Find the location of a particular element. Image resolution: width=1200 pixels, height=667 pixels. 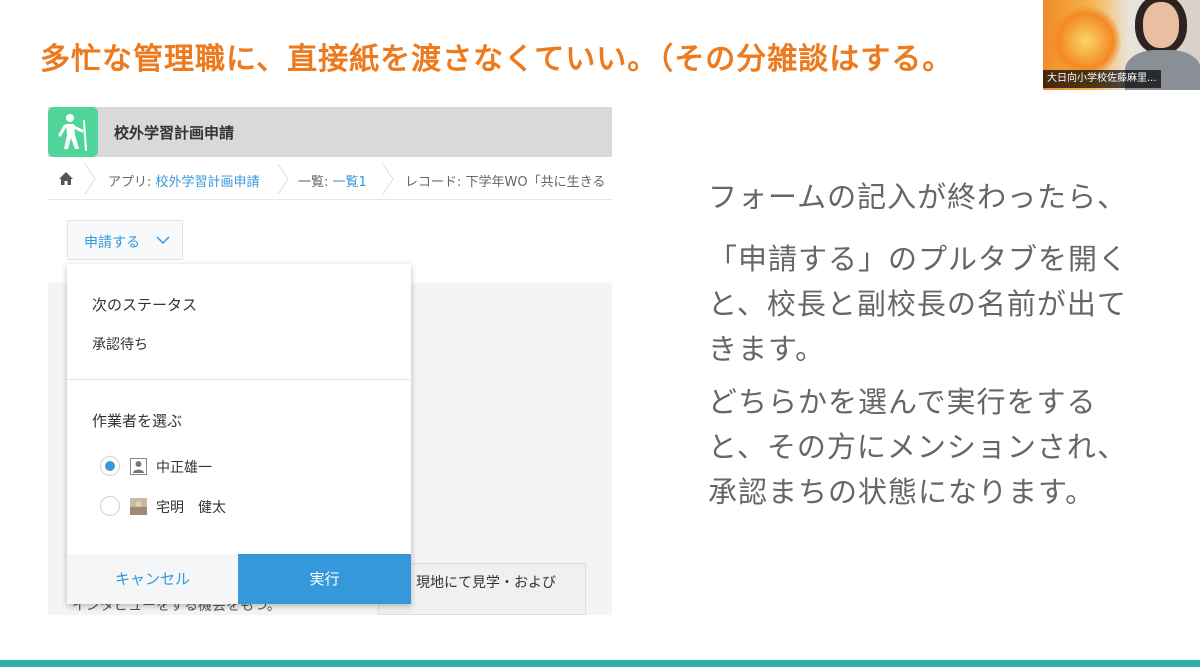

breadcrumb-app: アプリ: 校外学習計画申請 is located at coordinates (184, 180).